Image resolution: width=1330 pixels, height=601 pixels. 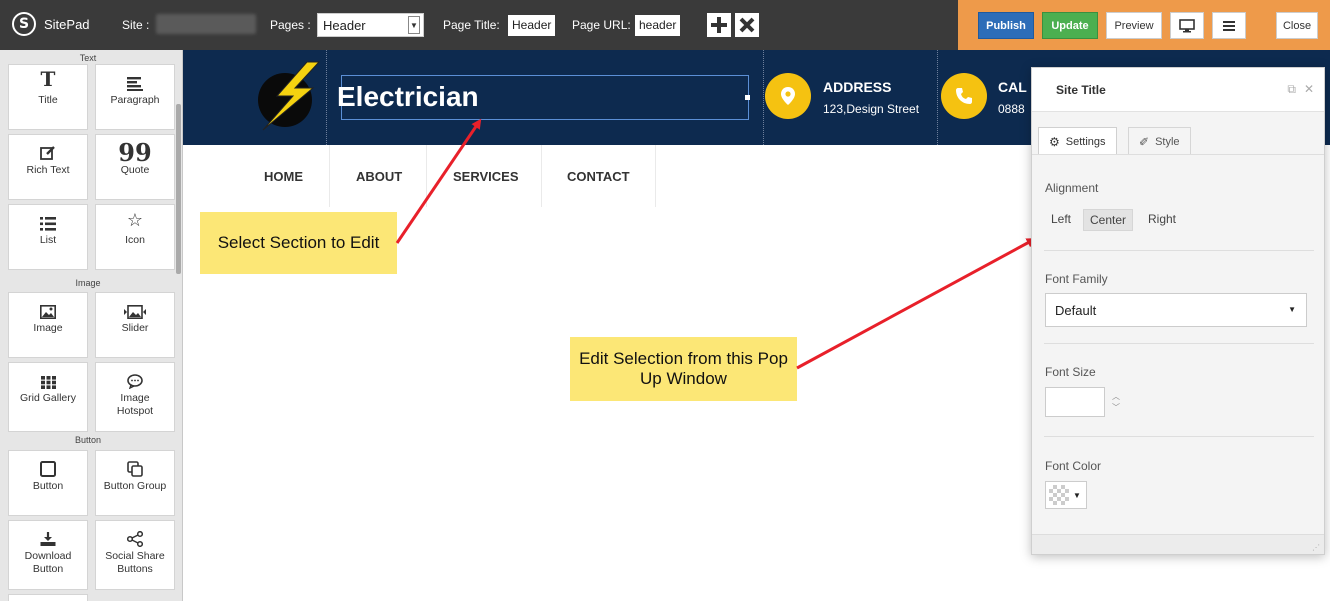 I want to click on font-color-label: Font Color, so click(x=1073, y=466).